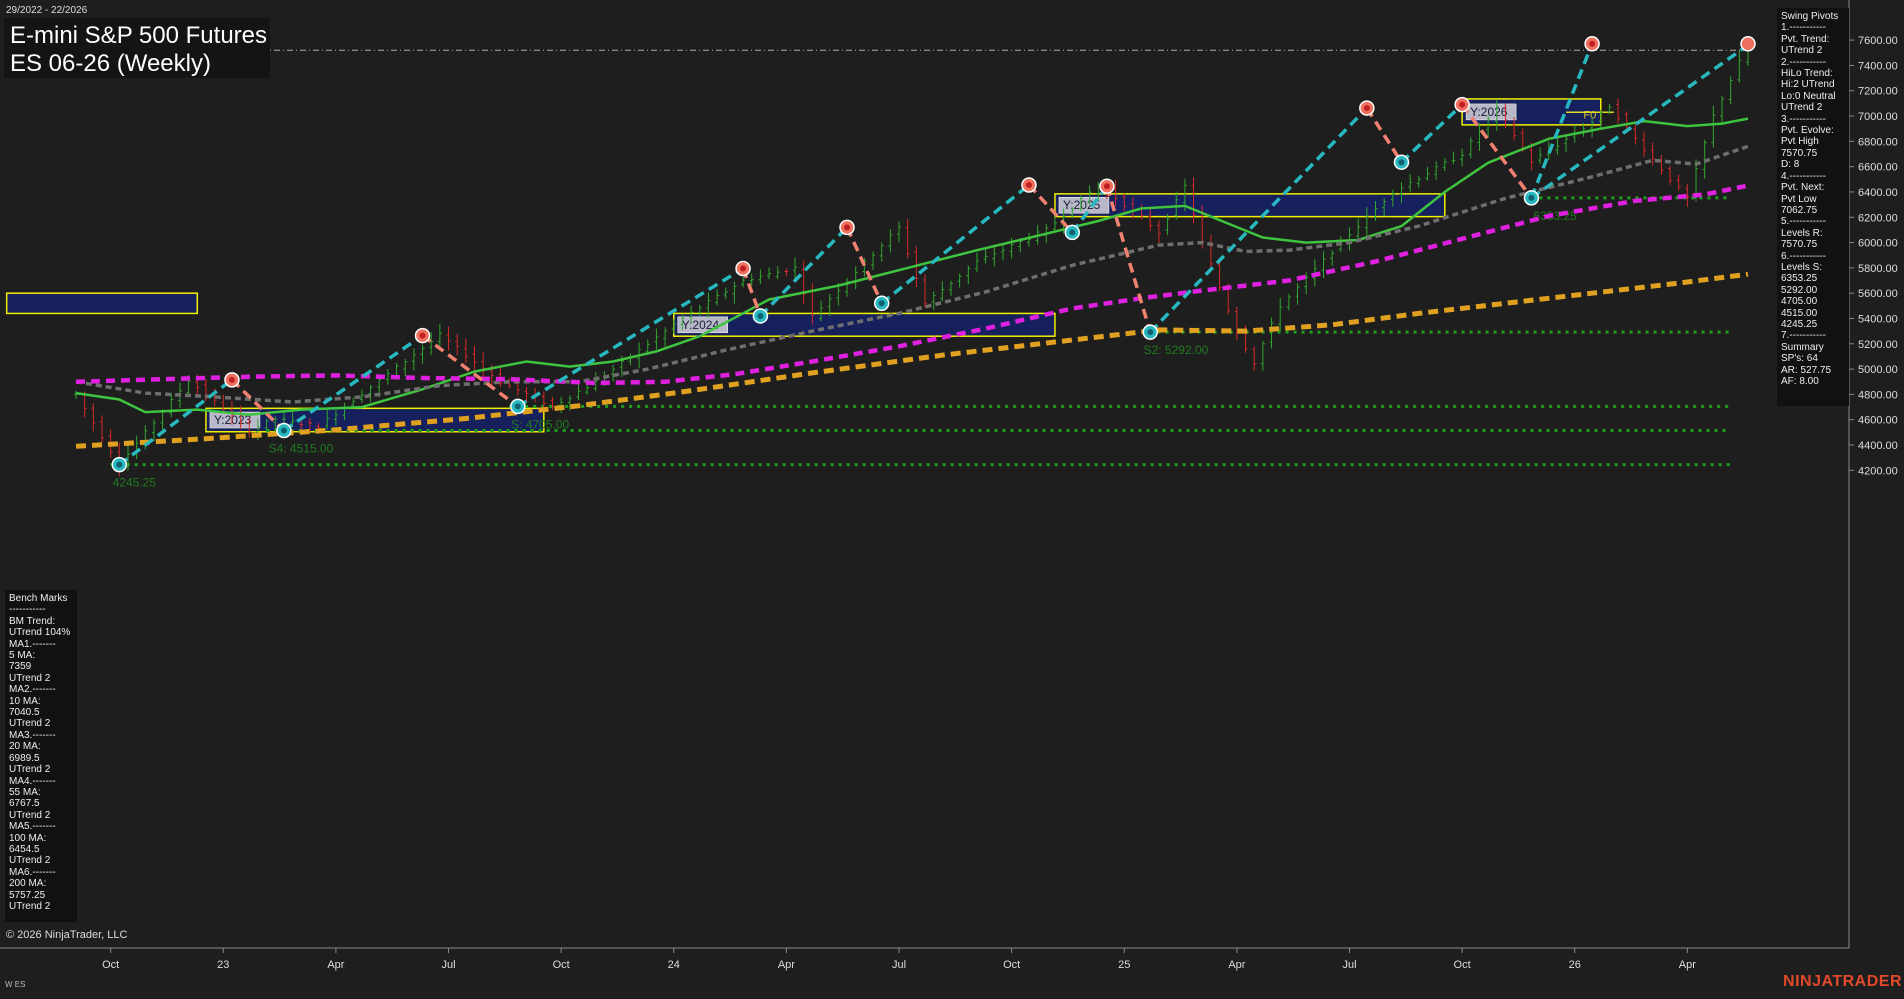 This screenshot has width=1904, height=999. Describe the element at coordinates (1803, 336) in the screenshot. I see `swing-panel-line: 7.-----------` at that location.